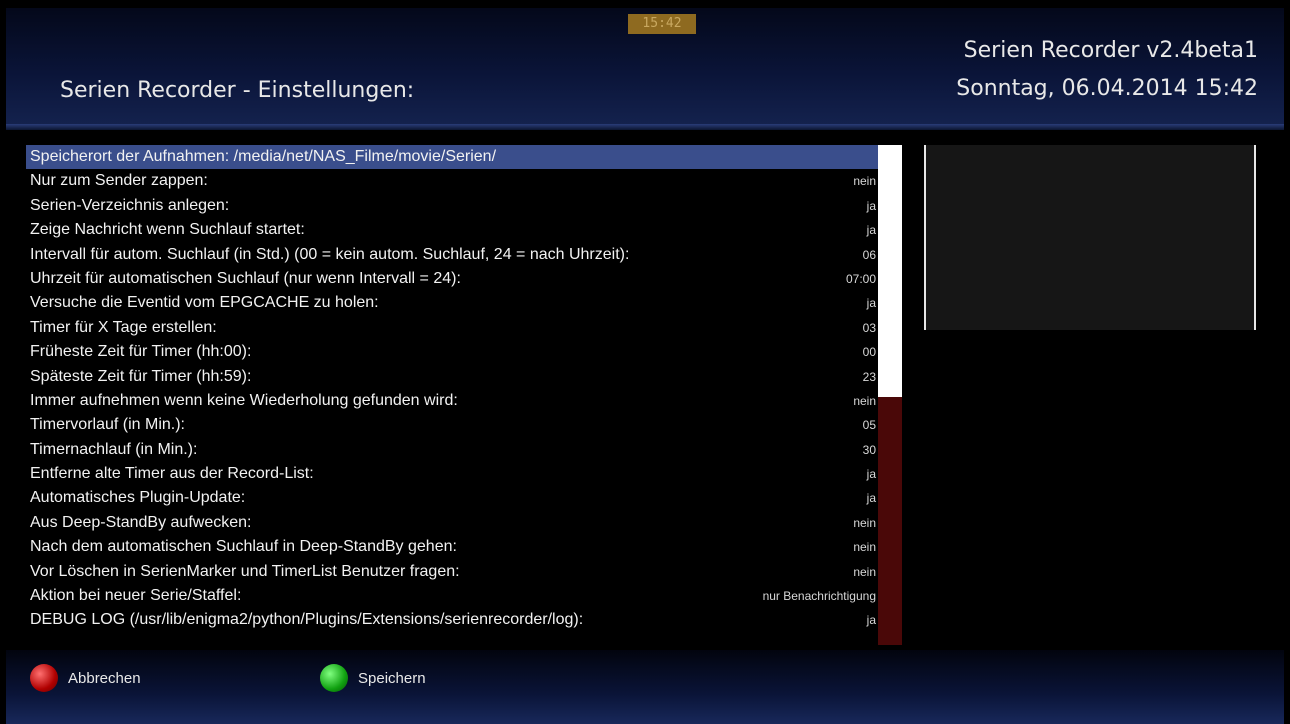 This screenshot has width=1290, height=724. What do you see at coordinates (141, 352) in the screenshot?
I see `setting-label: Früheste Zeit für Timer (hh:00):` at bounding box center [141, 352].